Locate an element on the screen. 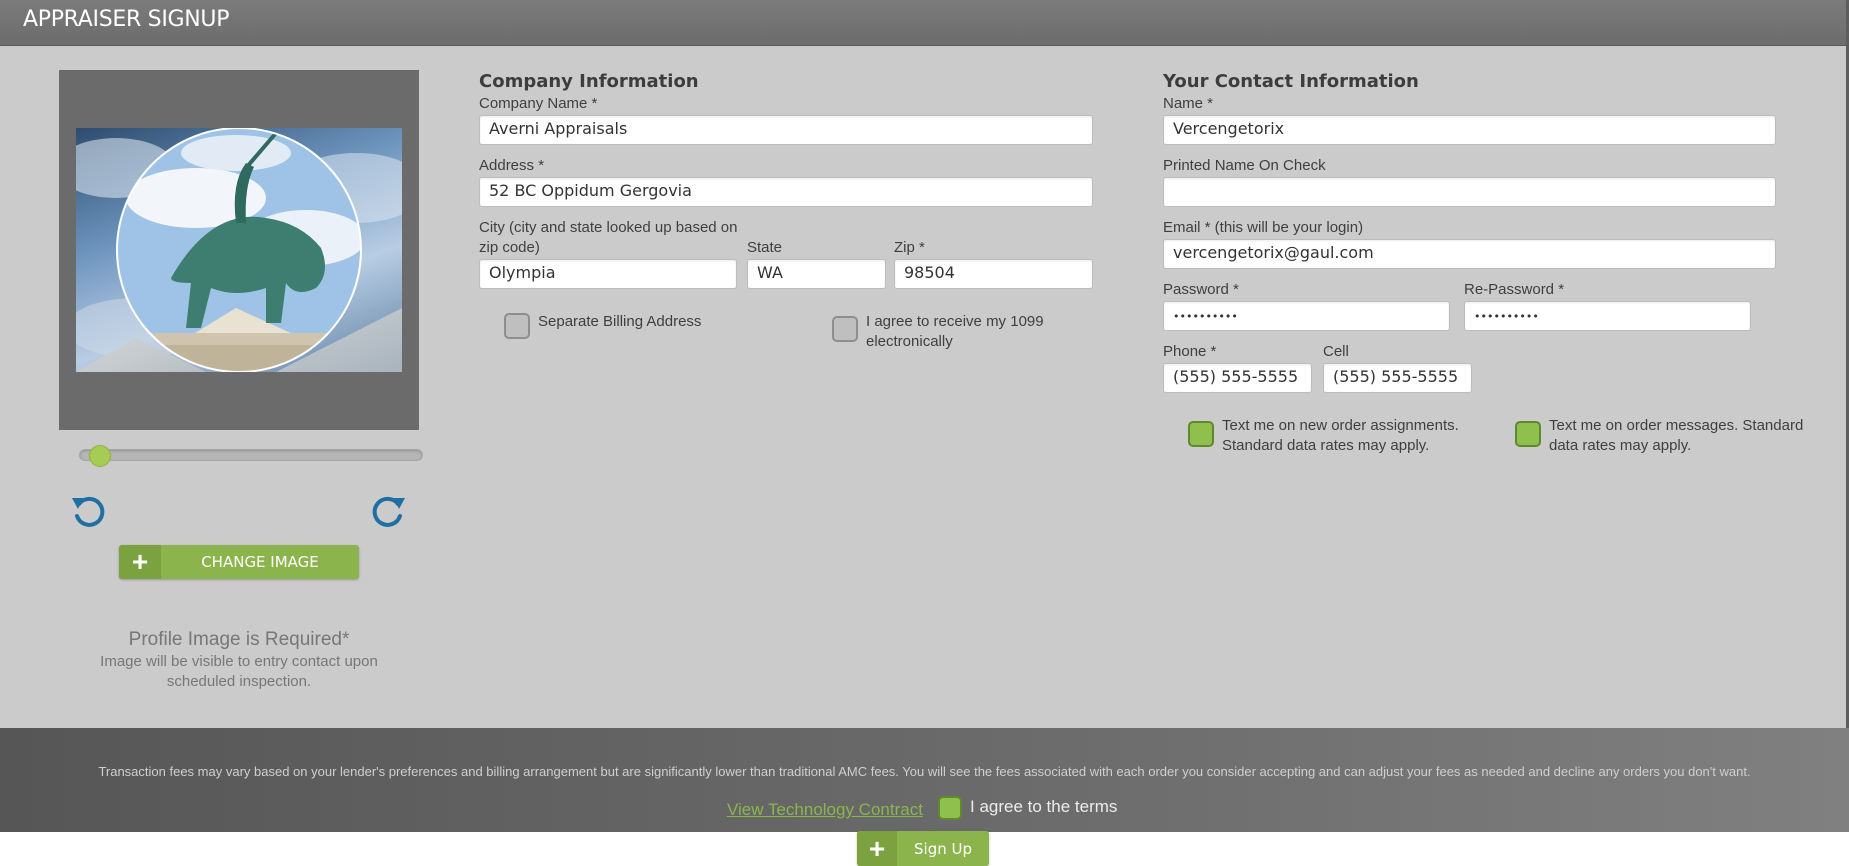 Image resolution: width=1849 pixels, height=866 pixels. email-input: vercengetorix@gaul.com is located at coordinates (1469, 254).